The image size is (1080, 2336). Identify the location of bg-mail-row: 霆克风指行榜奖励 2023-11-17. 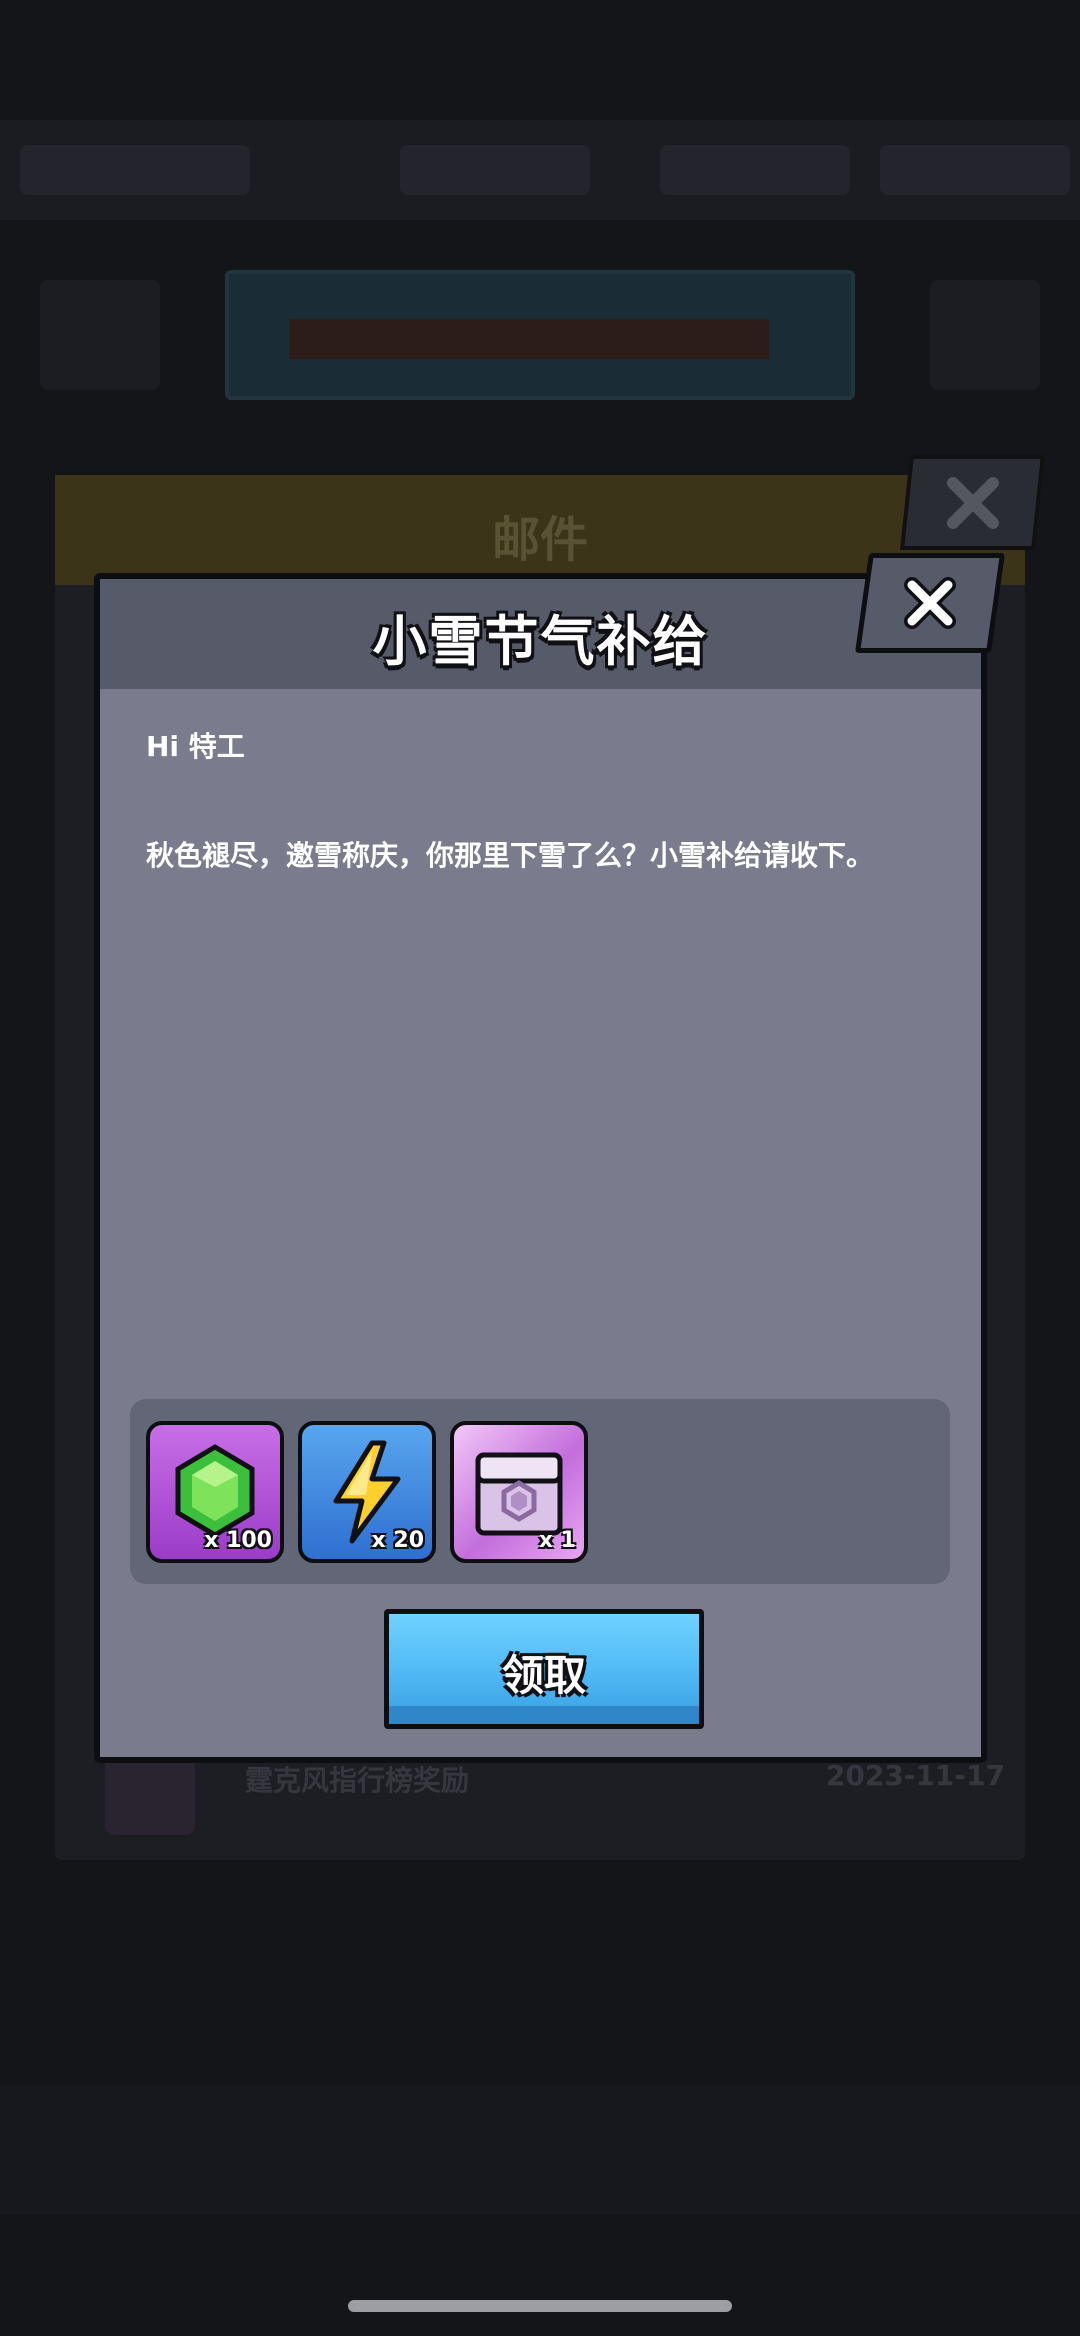
(555, 1795).